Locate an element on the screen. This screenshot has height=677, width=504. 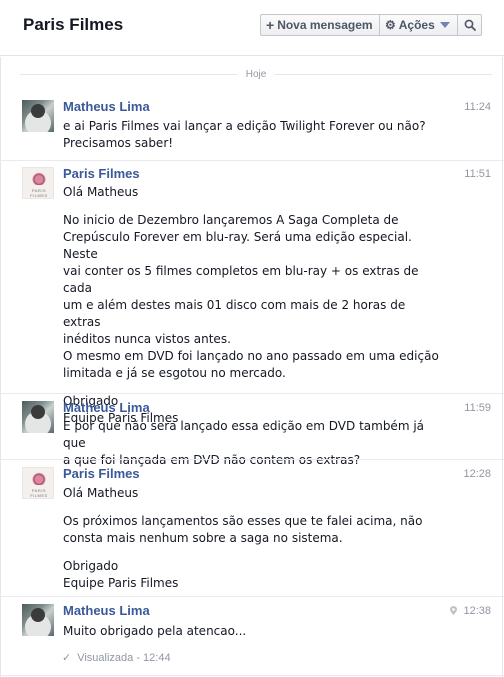
actions-label: Ações is located at coordinates (416, 25).